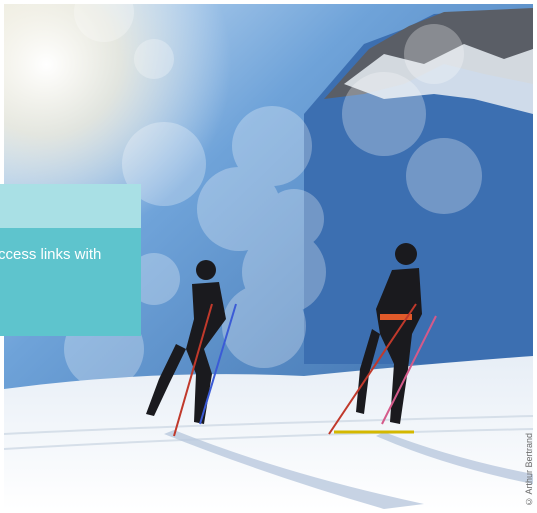  What do you see at coordinates (70, 206) in the screenshot?
I see `overlay-panel-strip` at bounding box center [70, 206].